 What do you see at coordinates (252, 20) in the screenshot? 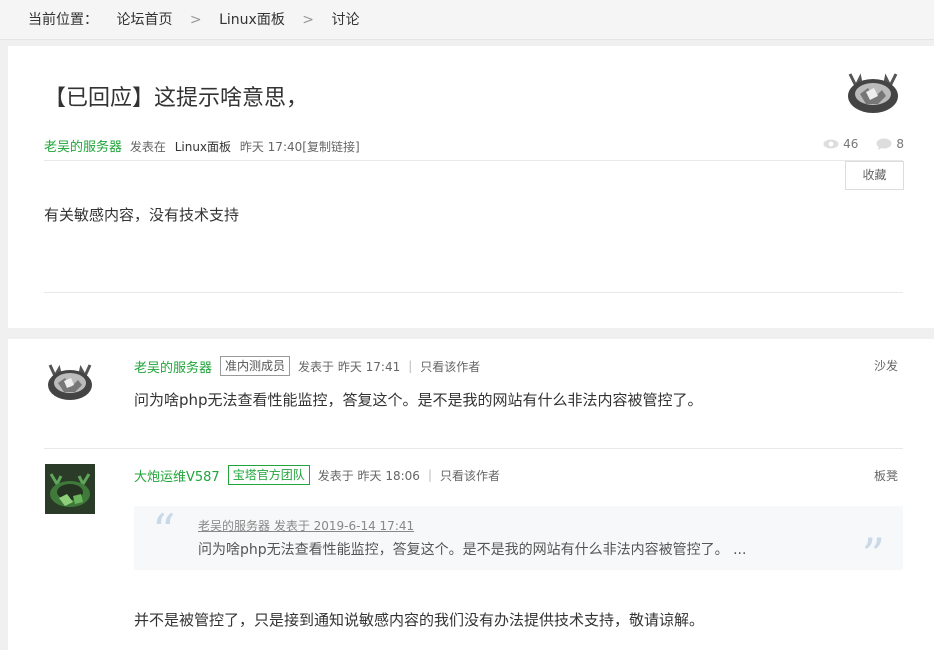
I see `breadcrumb-linux-panel: Linux面板` at bounding box center [252, 20].